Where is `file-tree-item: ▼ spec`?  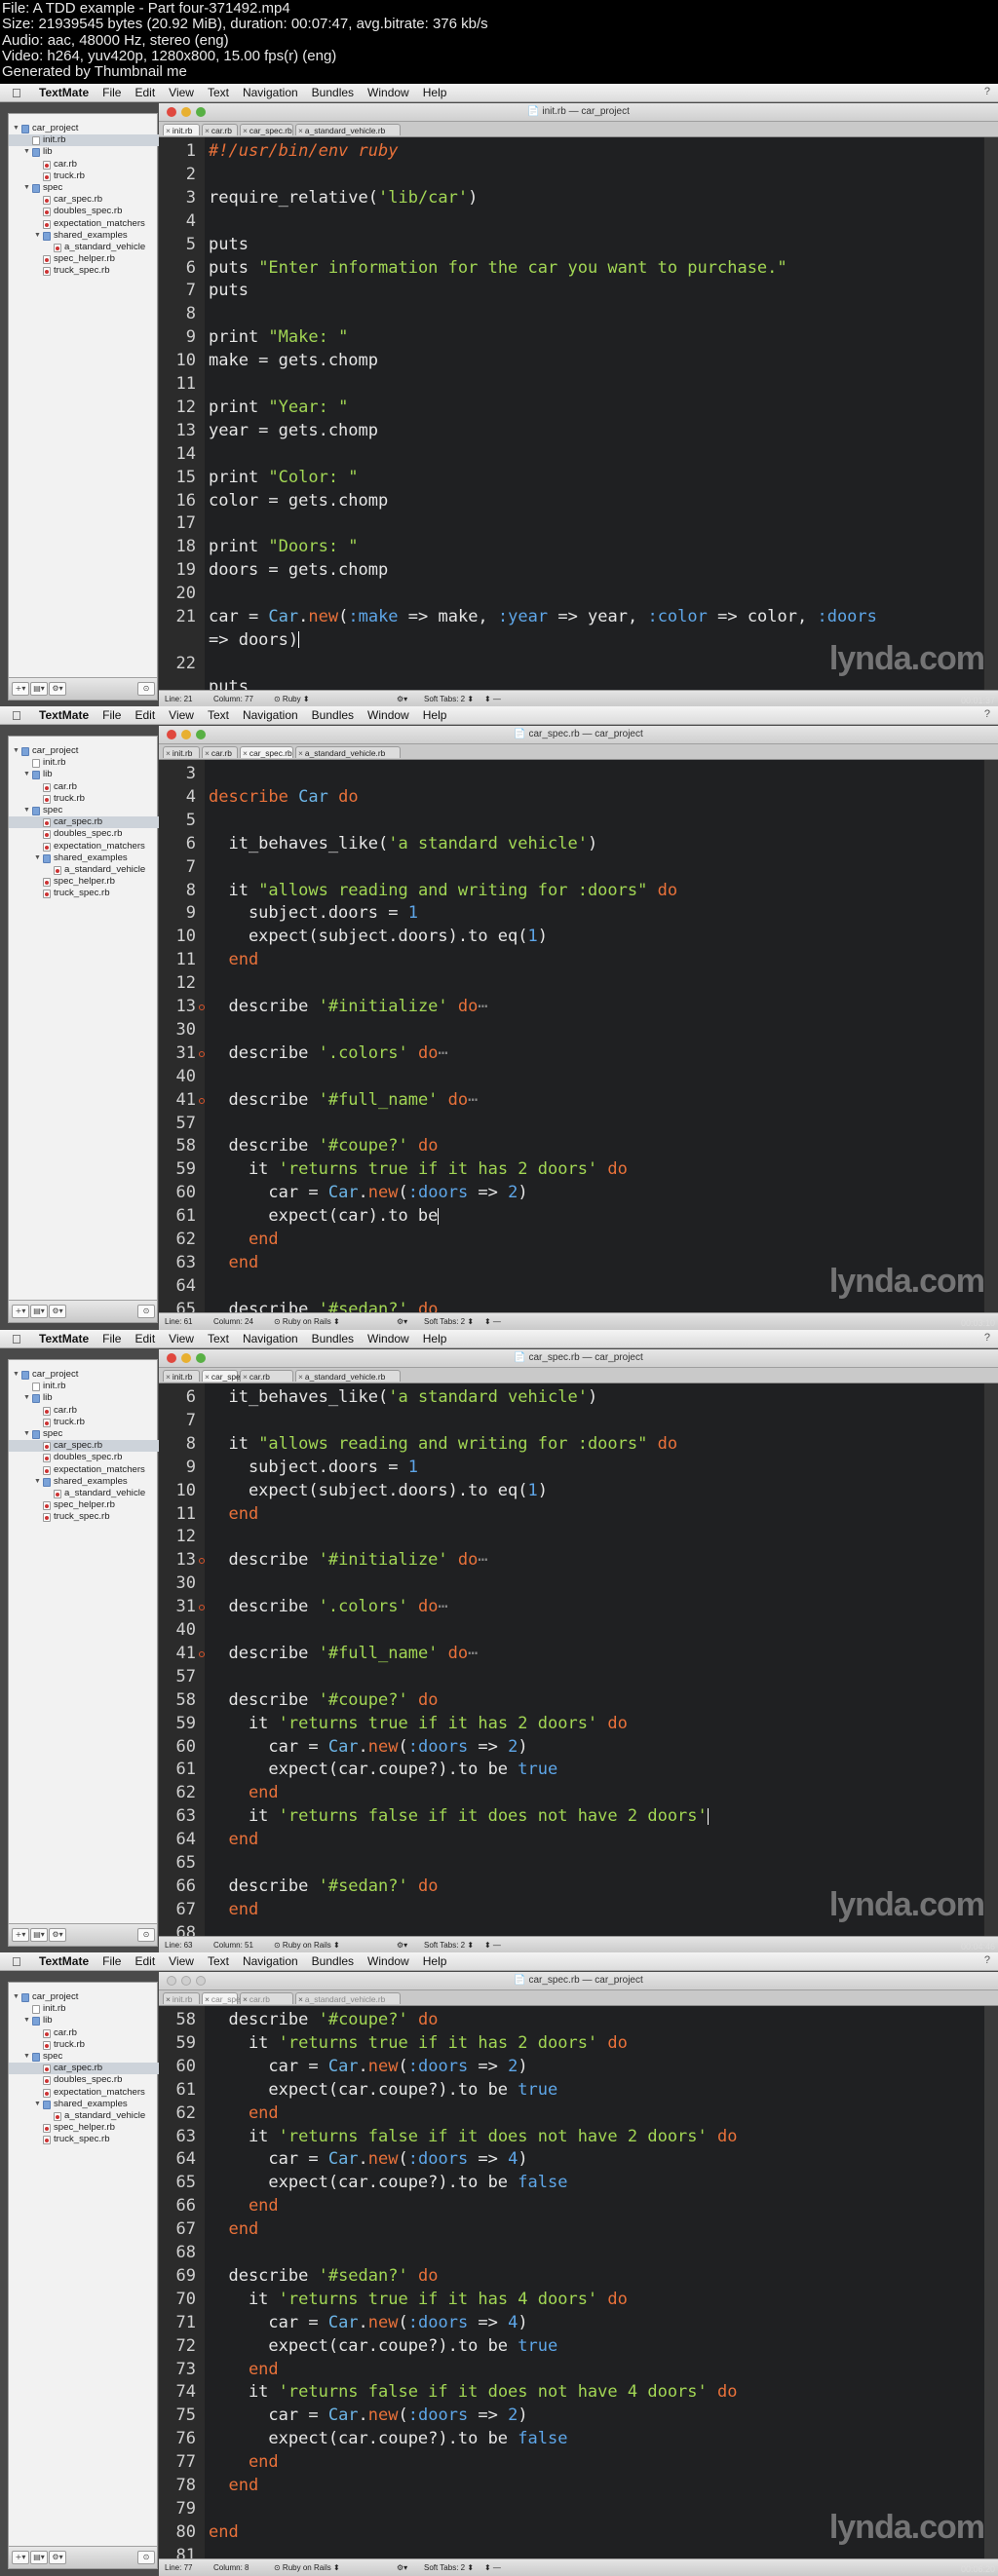
file-tree-item: ▼ spec is located at coordinates (84, 2057).